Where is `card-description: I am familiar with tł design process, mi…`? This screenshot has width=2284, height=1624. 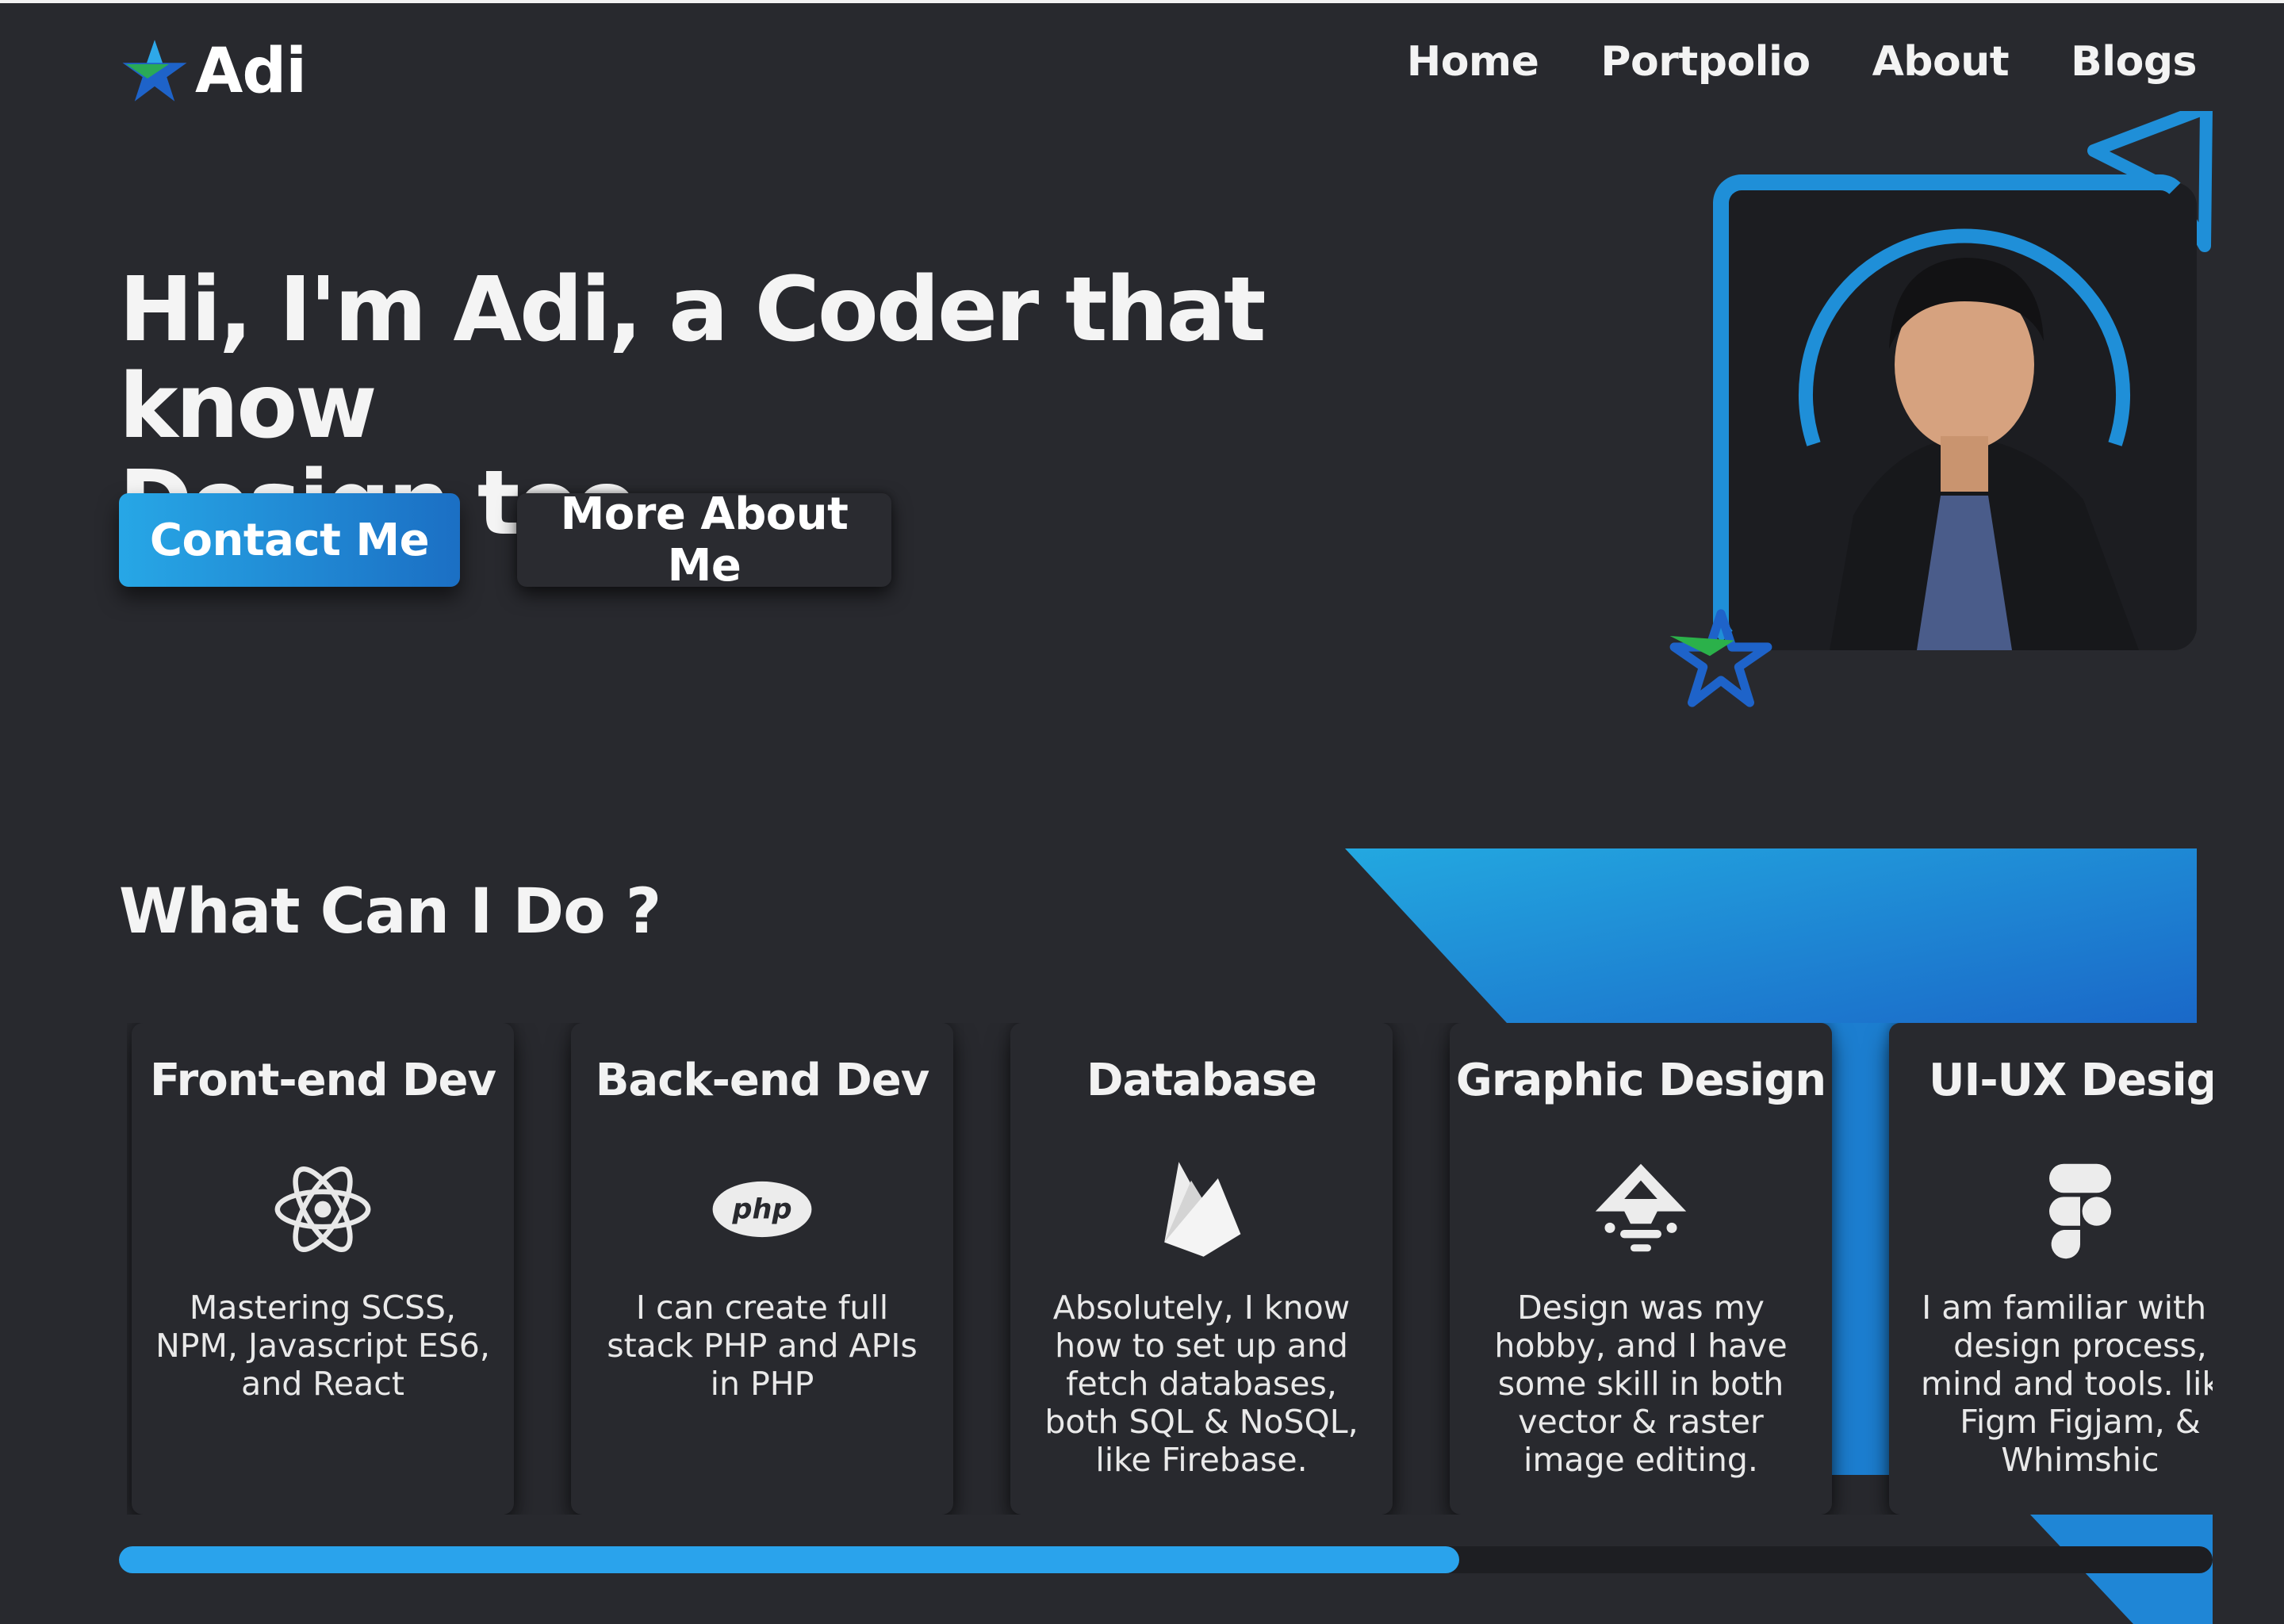 card-description: I am familiar with tł design process, mi… is located at coordinates (2067, 1384).